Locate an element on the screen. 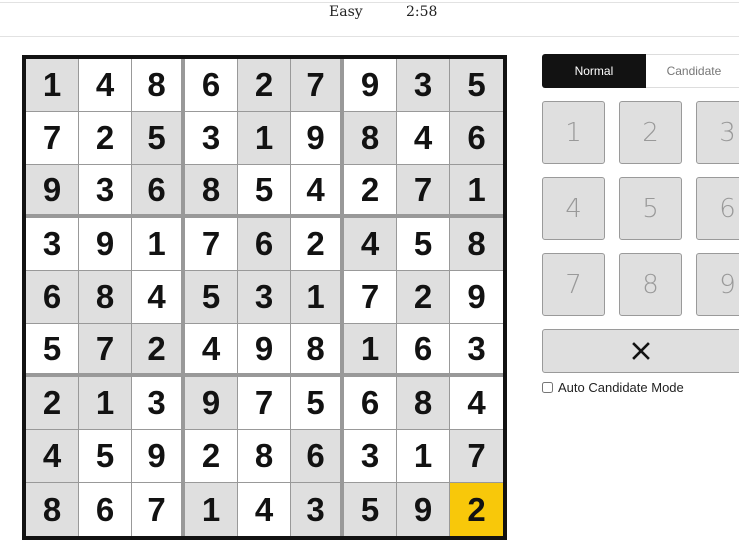 Image resolution: width=739 pixels, height=543 pixels. number-key-5: 5 is located at coordinates (650, 208).